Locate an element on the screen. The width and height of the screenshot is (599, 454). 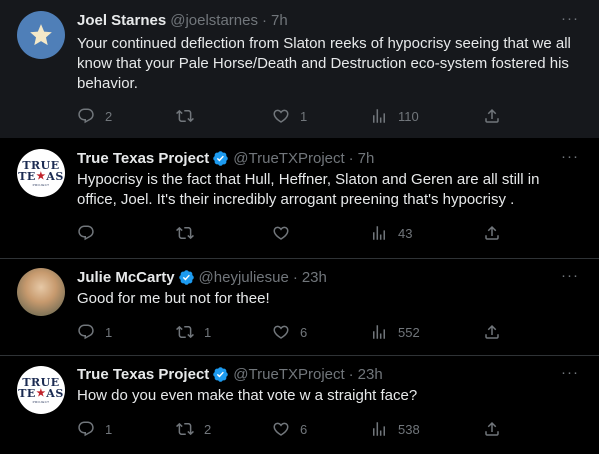
avatar-joel-starnes is located at coordinates (41, 35).